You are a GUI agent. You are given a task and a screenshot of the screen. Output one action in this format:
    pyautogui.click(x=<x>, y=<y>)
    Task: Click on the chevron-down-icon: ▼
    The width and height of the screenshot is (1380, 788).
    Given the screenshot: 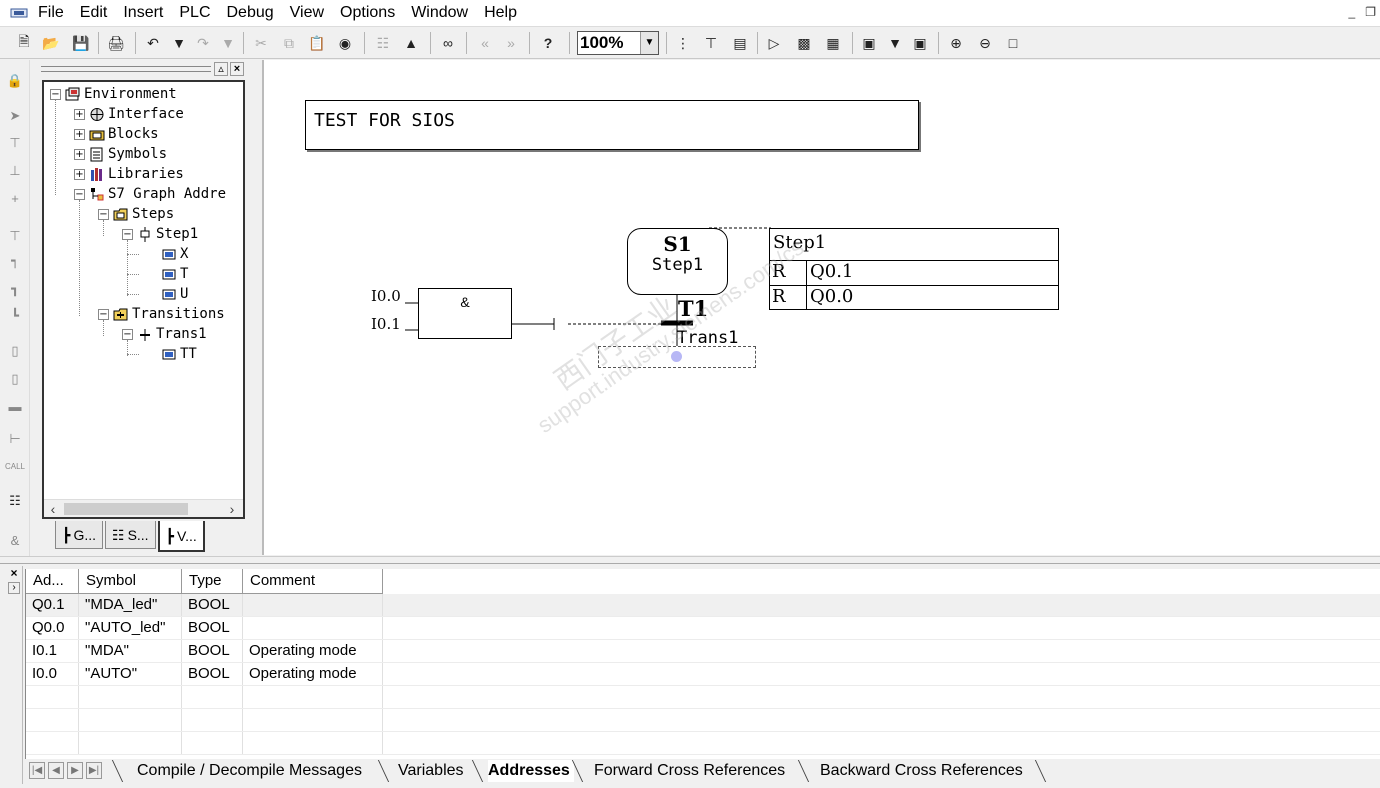 What is the action you would take?
    pyautogui.click(x=649, y=43)
    